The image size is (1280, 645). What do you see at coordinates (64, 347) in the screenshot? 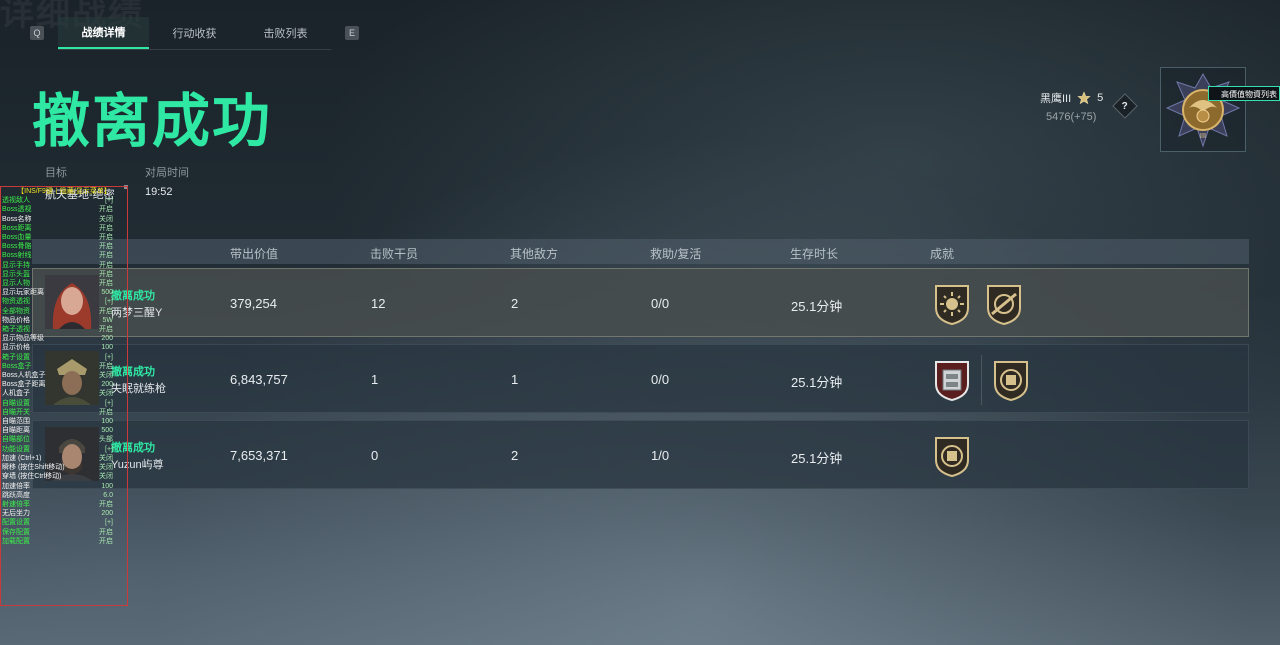
I see `debug-menu-item: 显示价格 100` at bounding box center [64, 347].